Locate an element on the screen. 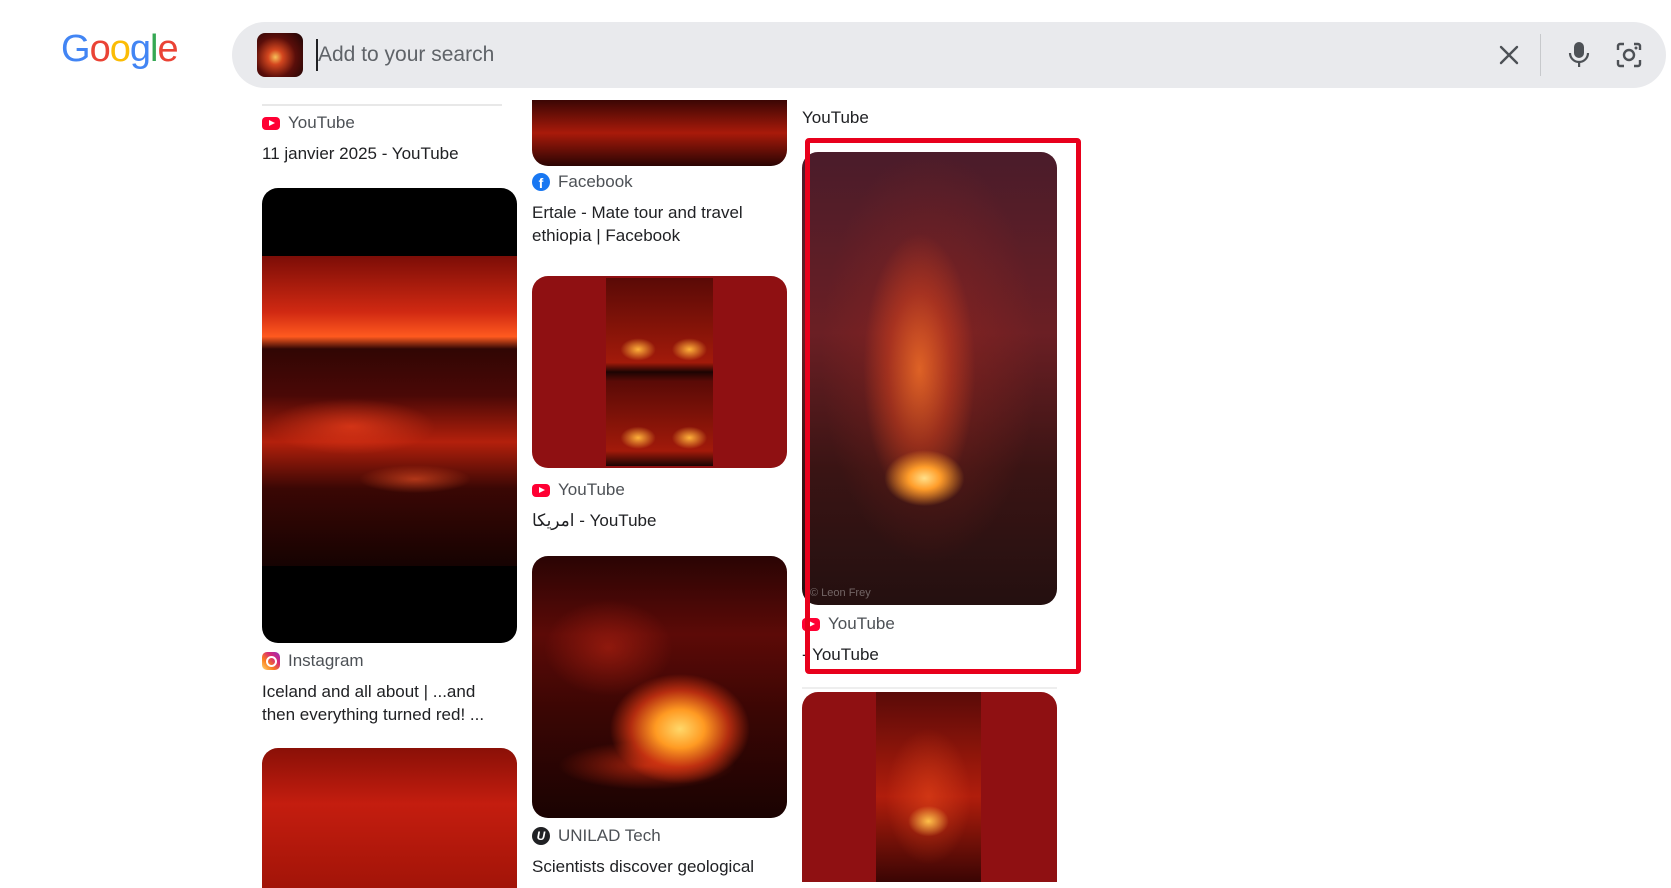 Image resolution: width=1671 pixels, height=888 pixels. lens-camera-icon is located at coordinates (1629, 55).